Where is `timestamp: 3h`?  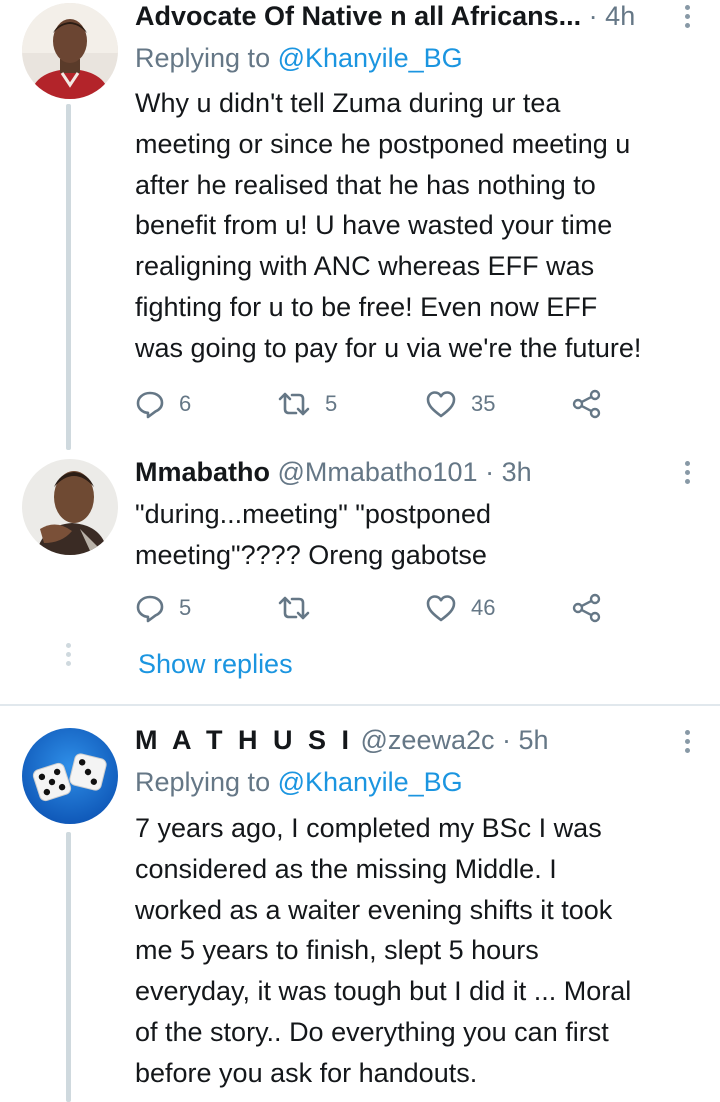 timestamp: 3h is located at coordinates (517, 472).